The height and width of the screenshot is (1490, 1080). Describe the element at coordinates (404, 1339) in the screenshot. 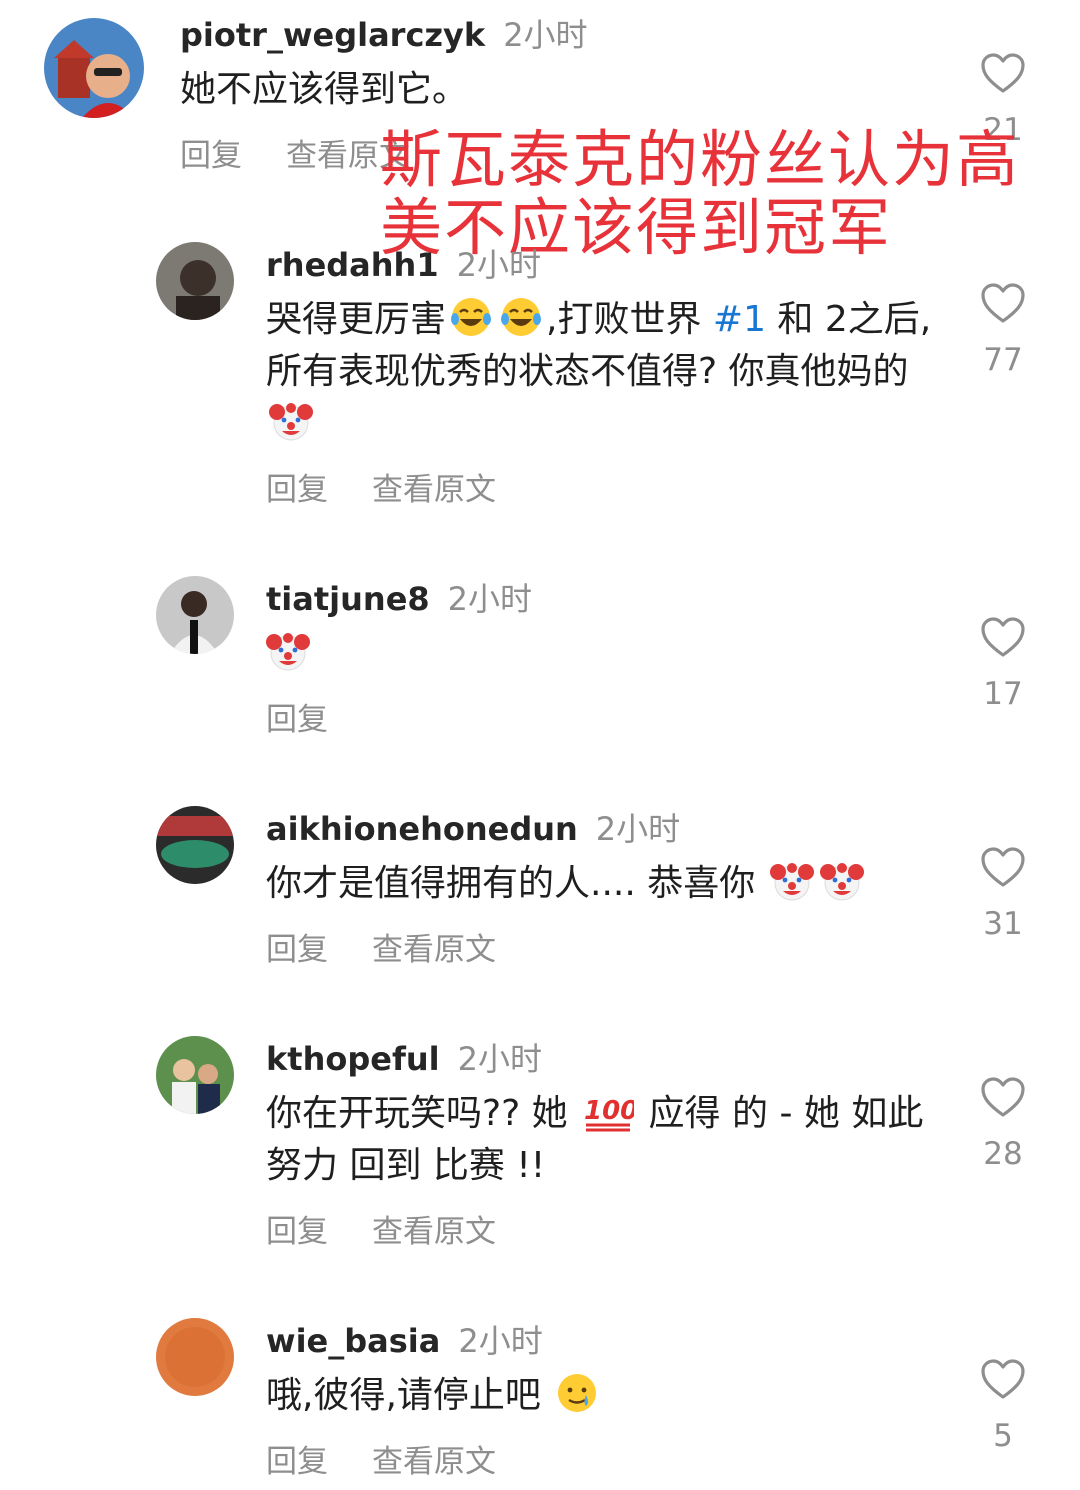

I see `username: wie_basia 2小时` at that location.